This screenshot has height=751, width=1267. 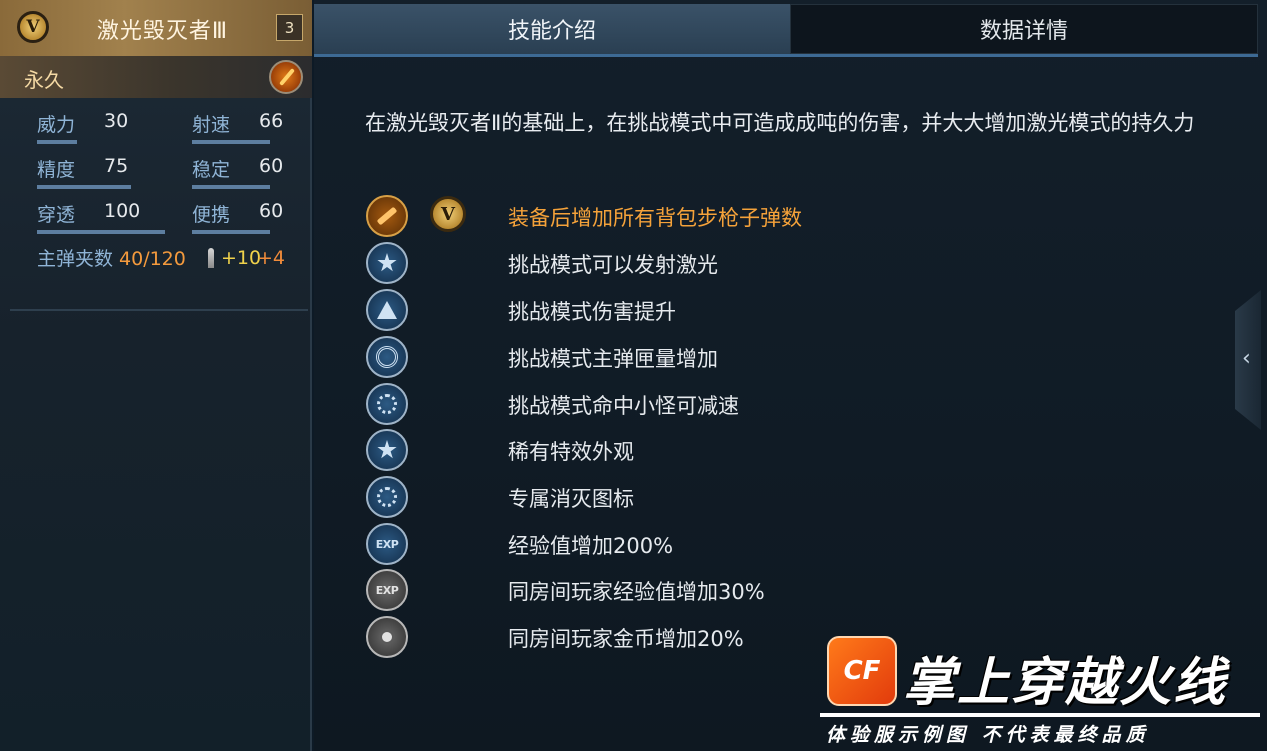 What do you see at coordinates (239, 217) in the screenshot?
I see `stat-portability: 便携 60` at bounding box center [239, 217].